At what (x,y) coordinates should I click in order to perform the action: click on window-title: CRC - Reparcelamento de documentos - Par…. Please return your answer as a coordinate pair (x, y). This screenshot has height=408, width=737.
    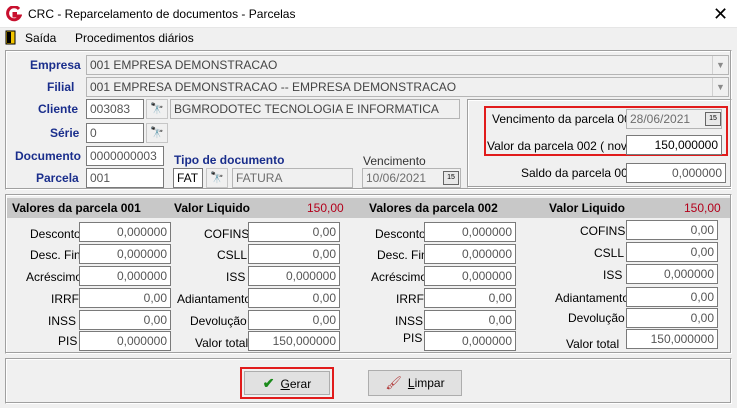
    Looking at the image, I should click on (162, 14).